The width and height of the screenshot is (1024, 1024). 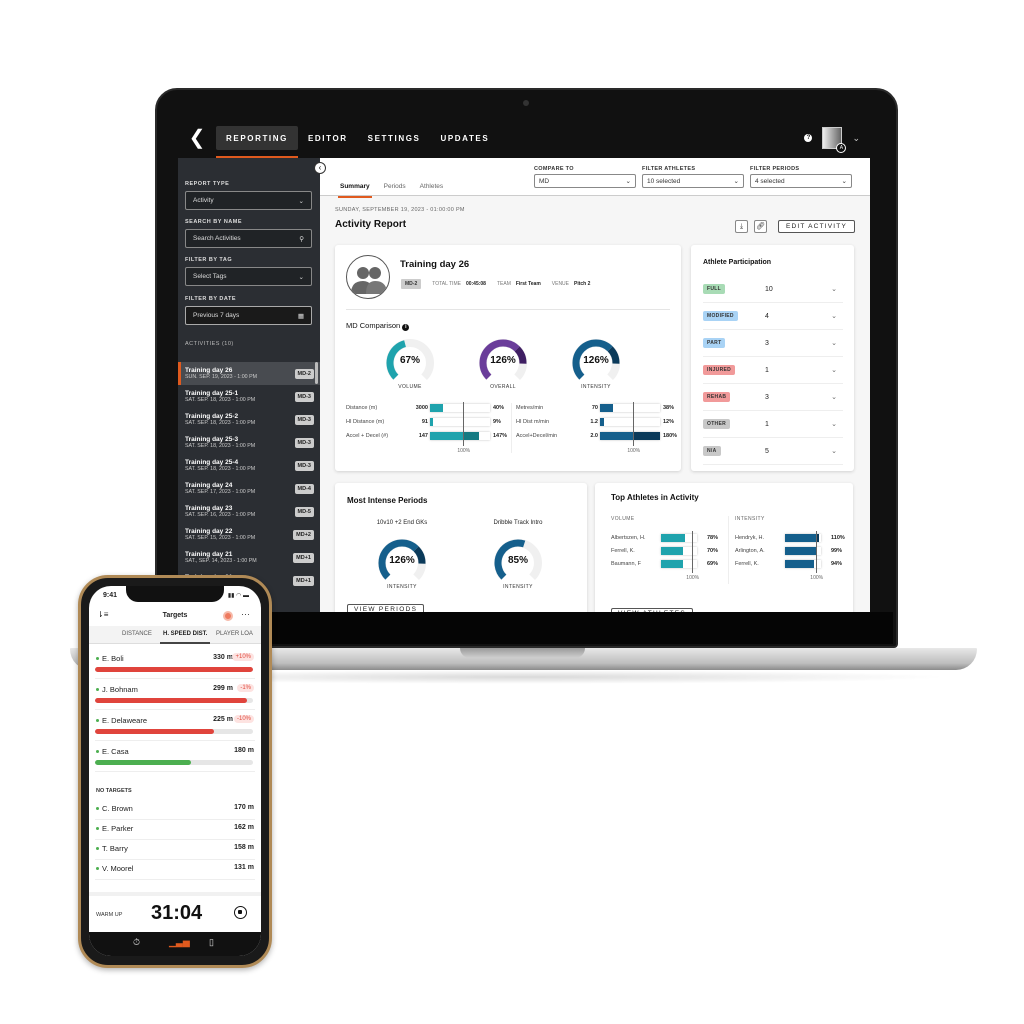 I want to click on phone-tab-hsd: H. SPEED DIST., so click(x=185, y=637).